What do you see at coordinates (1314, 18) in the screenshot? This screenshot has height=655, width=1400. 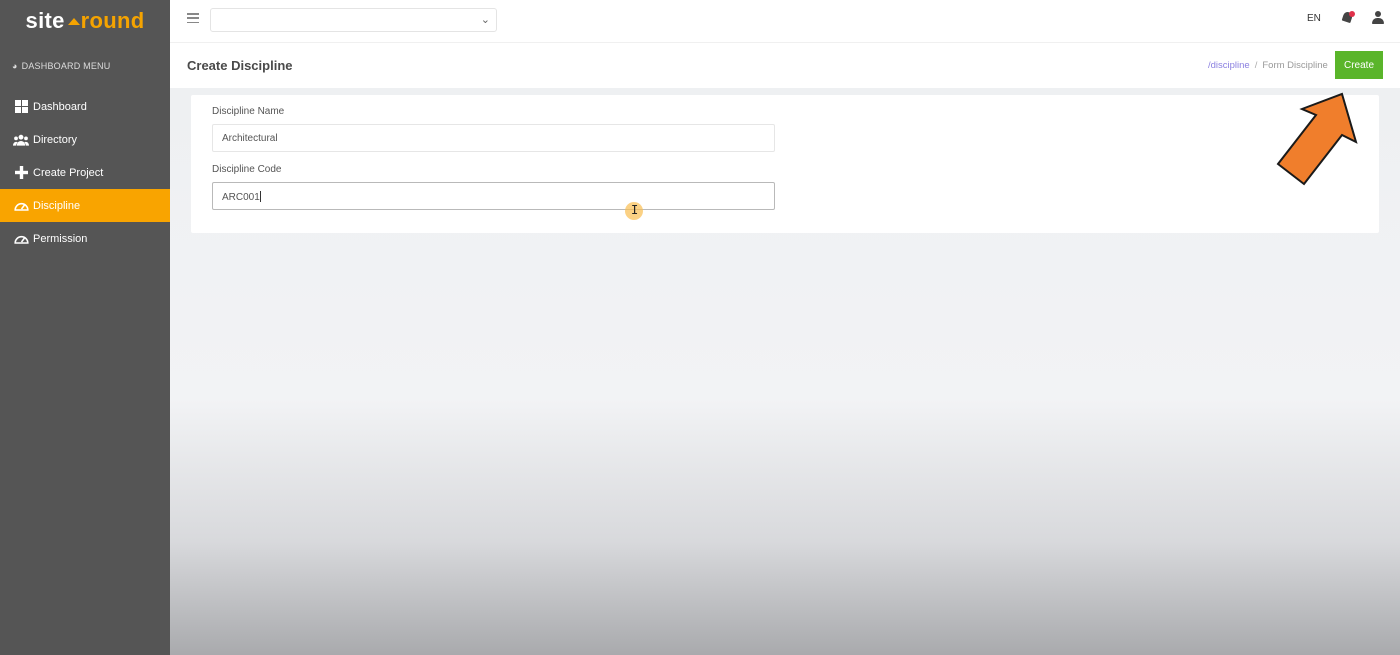 I see `language-switcher: EN` at bounding box center [1314, 18].